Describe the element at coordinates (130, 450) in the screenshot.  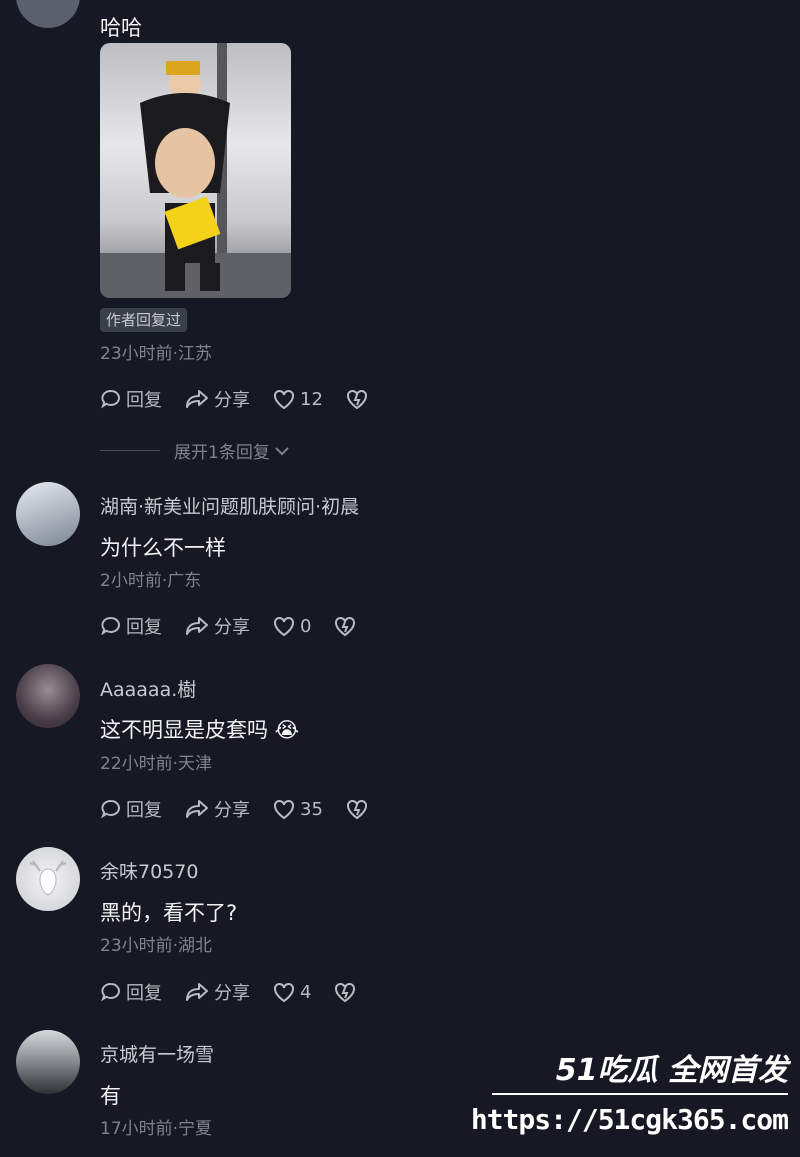
I see `divider` at that location.